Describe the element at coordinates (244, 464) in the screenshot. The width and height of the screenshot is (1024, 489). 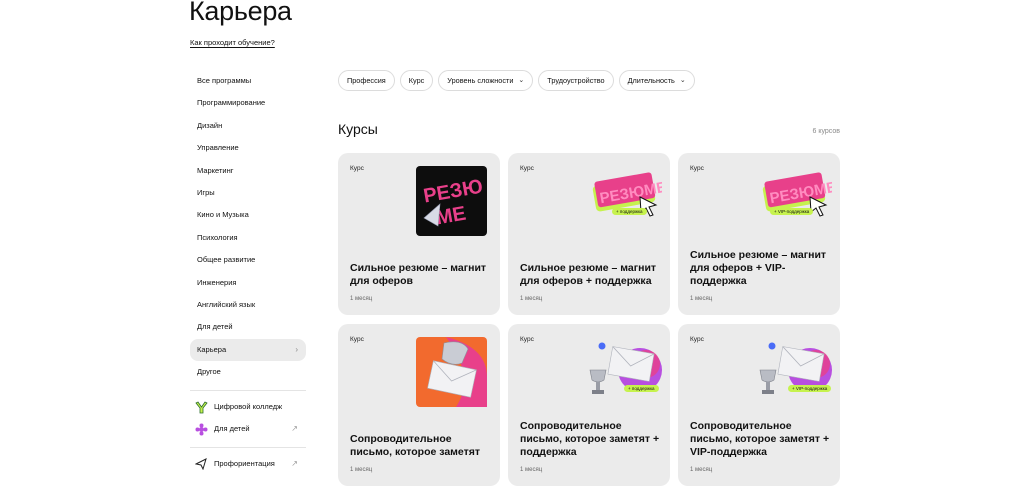
I see `sidebar-link-label: Профориентация` at that location.